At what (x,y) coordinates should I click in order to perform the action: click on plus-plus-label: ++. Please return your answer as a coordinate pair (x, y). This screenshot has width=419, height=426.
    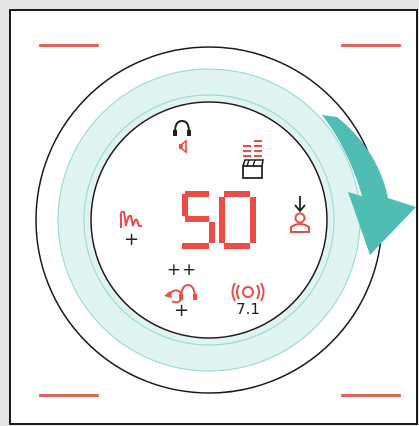
    Looking at the image, I should click on (182, 270).